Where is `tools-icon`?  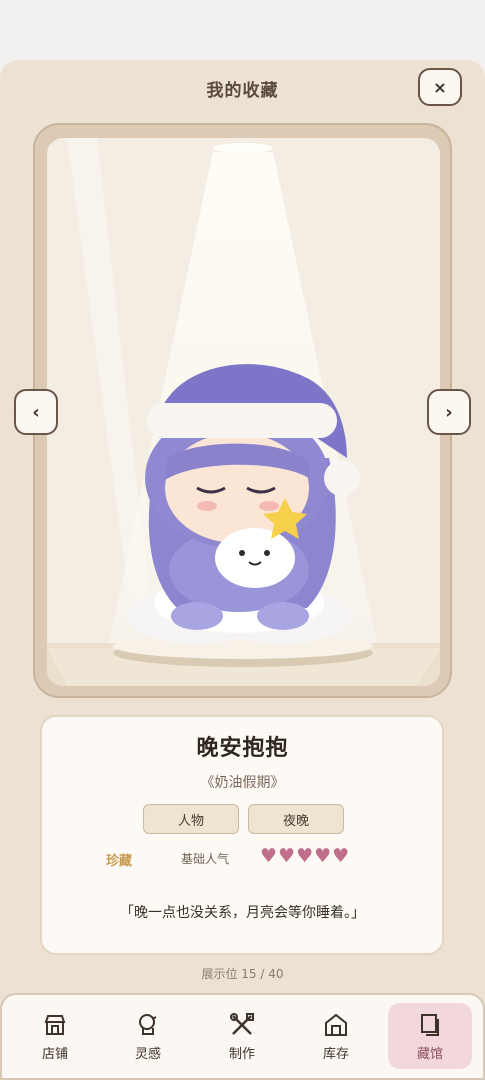 tools-icon is located at coordinates (242, 1023).